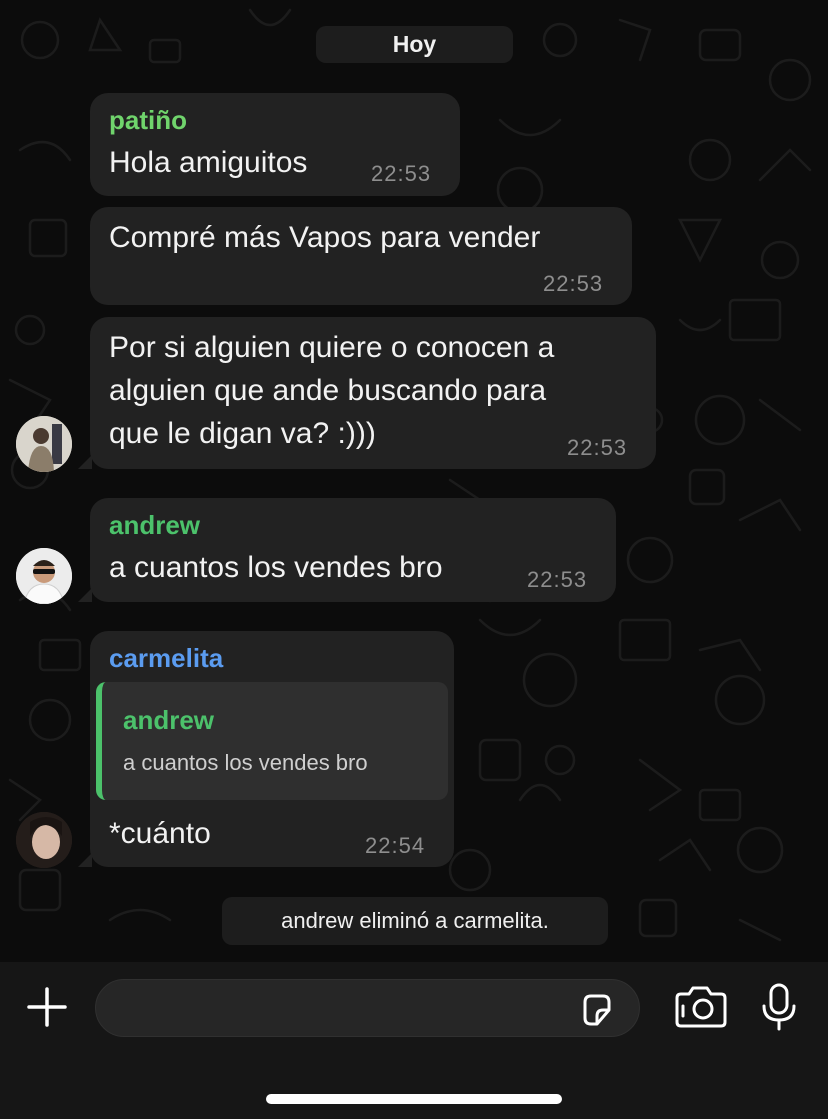  Describe the element at coordinates (44, 576) in the screenshot. I see `avatar-andrew` at that location.